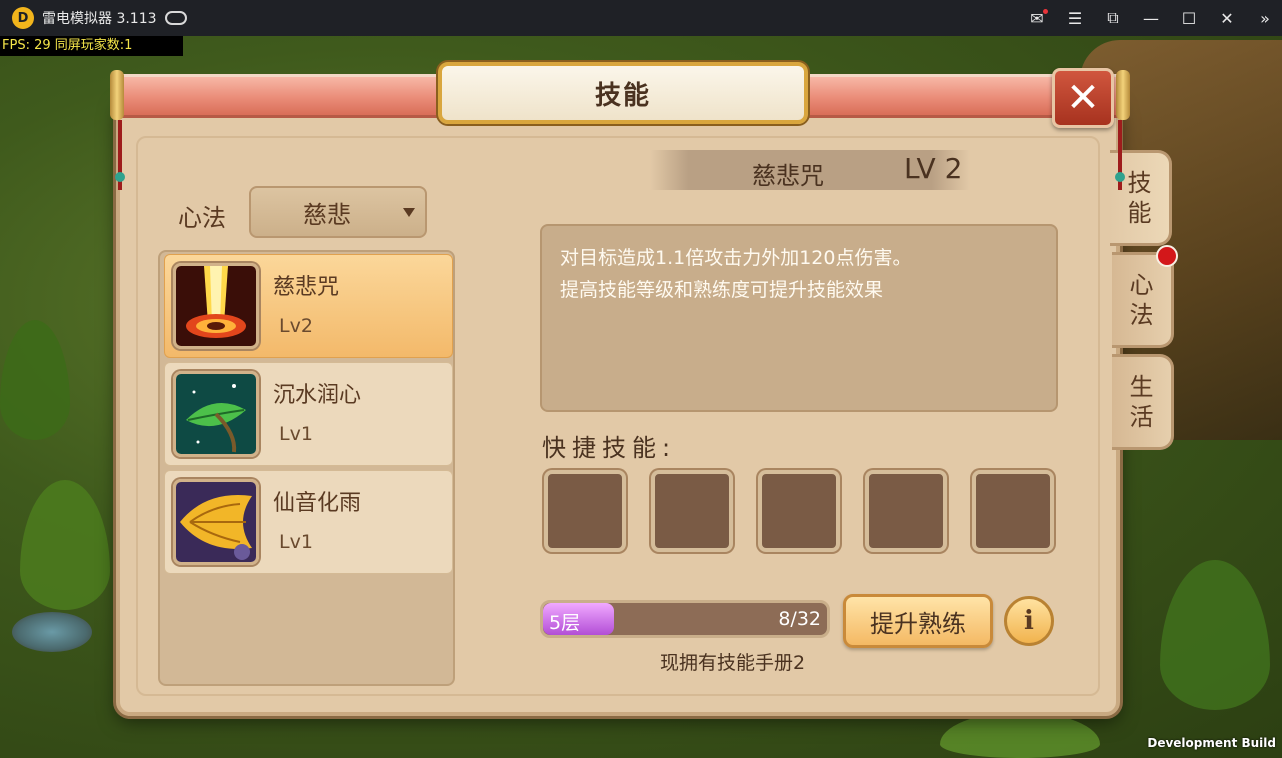 The image size is (1282, 758). What do you see at coordinates (317, 395) in the screenshot?
I see `skill-name: 沉水润心` at bounding box center [317, 395].